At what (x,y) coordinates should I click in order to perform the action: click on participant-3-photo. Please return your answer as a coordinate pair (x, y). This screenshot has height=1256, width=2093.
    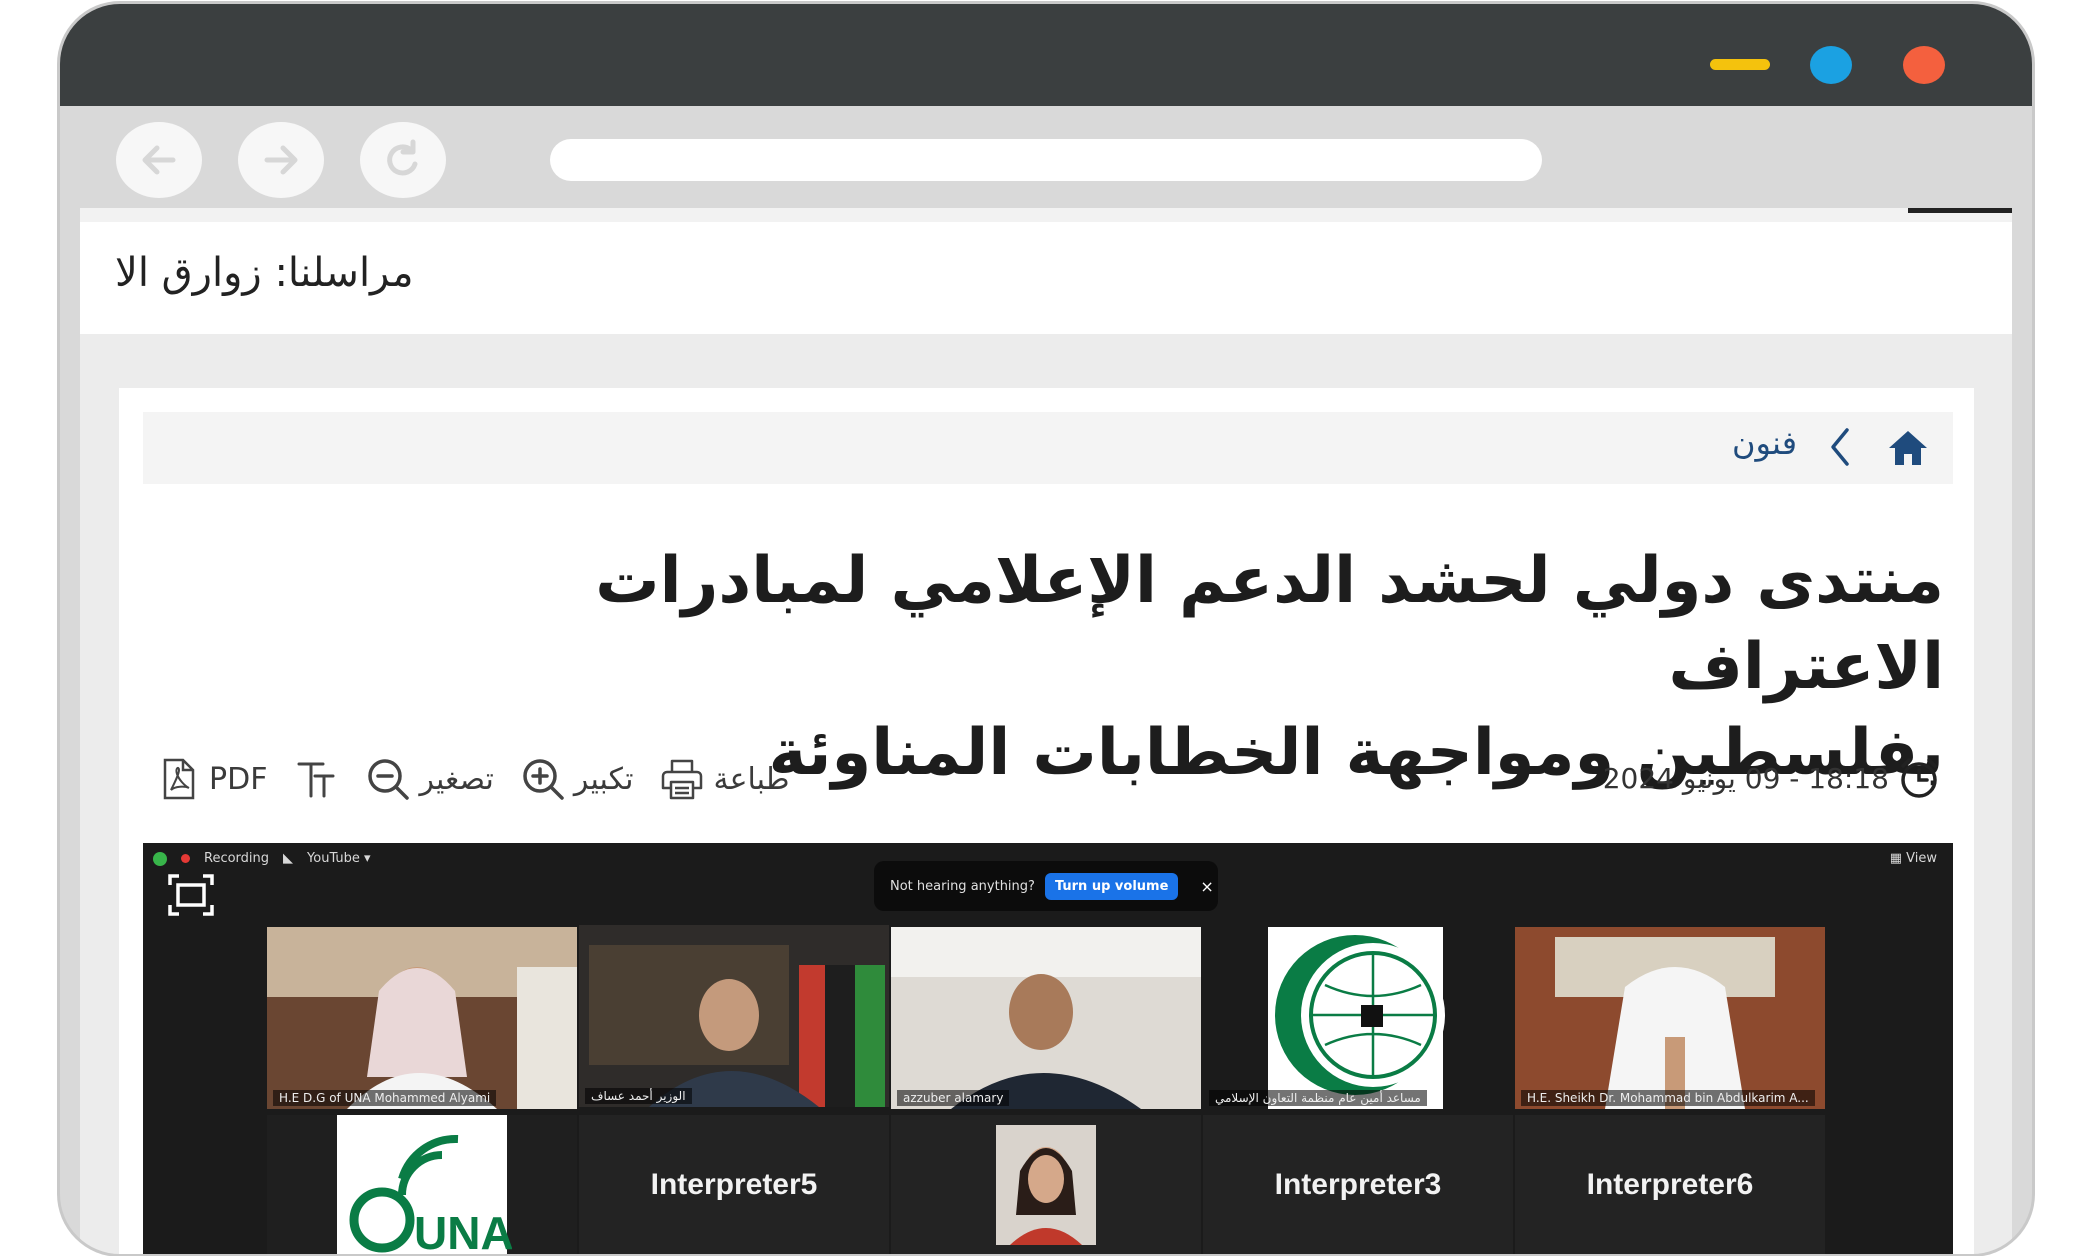
    Looking at the image, I should click on (1046, 1018).